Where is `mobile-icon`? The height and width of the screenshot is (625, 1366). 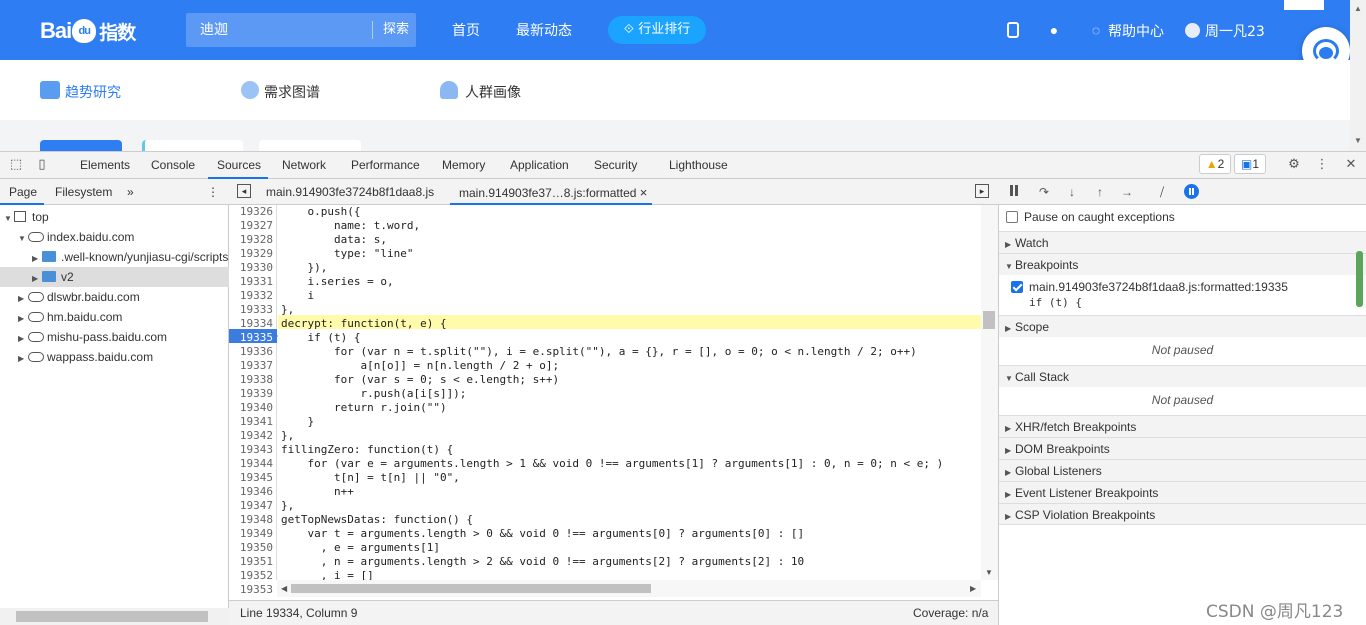
mobile-icon is located at coordinates (1013, 30).